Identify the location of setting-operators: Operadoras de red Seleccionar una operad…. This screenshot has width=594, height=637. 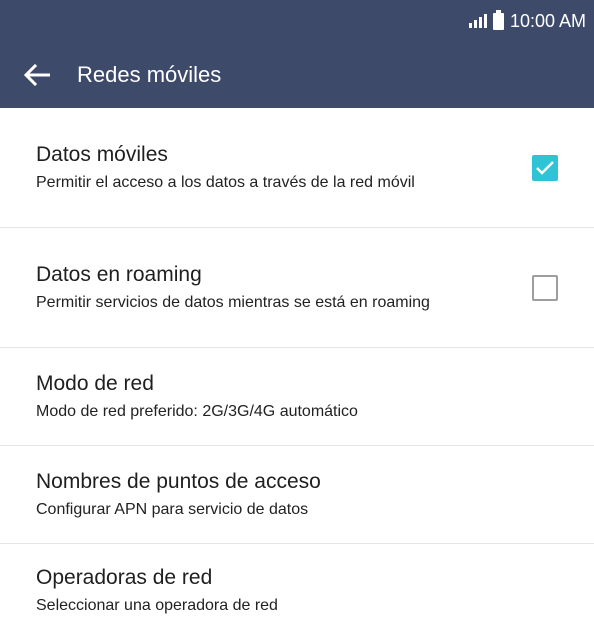
(297, 590).